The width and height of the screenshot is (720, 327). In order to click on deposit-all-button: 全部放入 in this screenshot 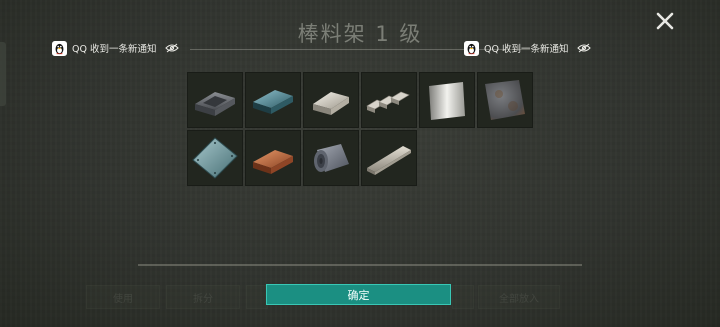, I will do `click(519, 297)`.